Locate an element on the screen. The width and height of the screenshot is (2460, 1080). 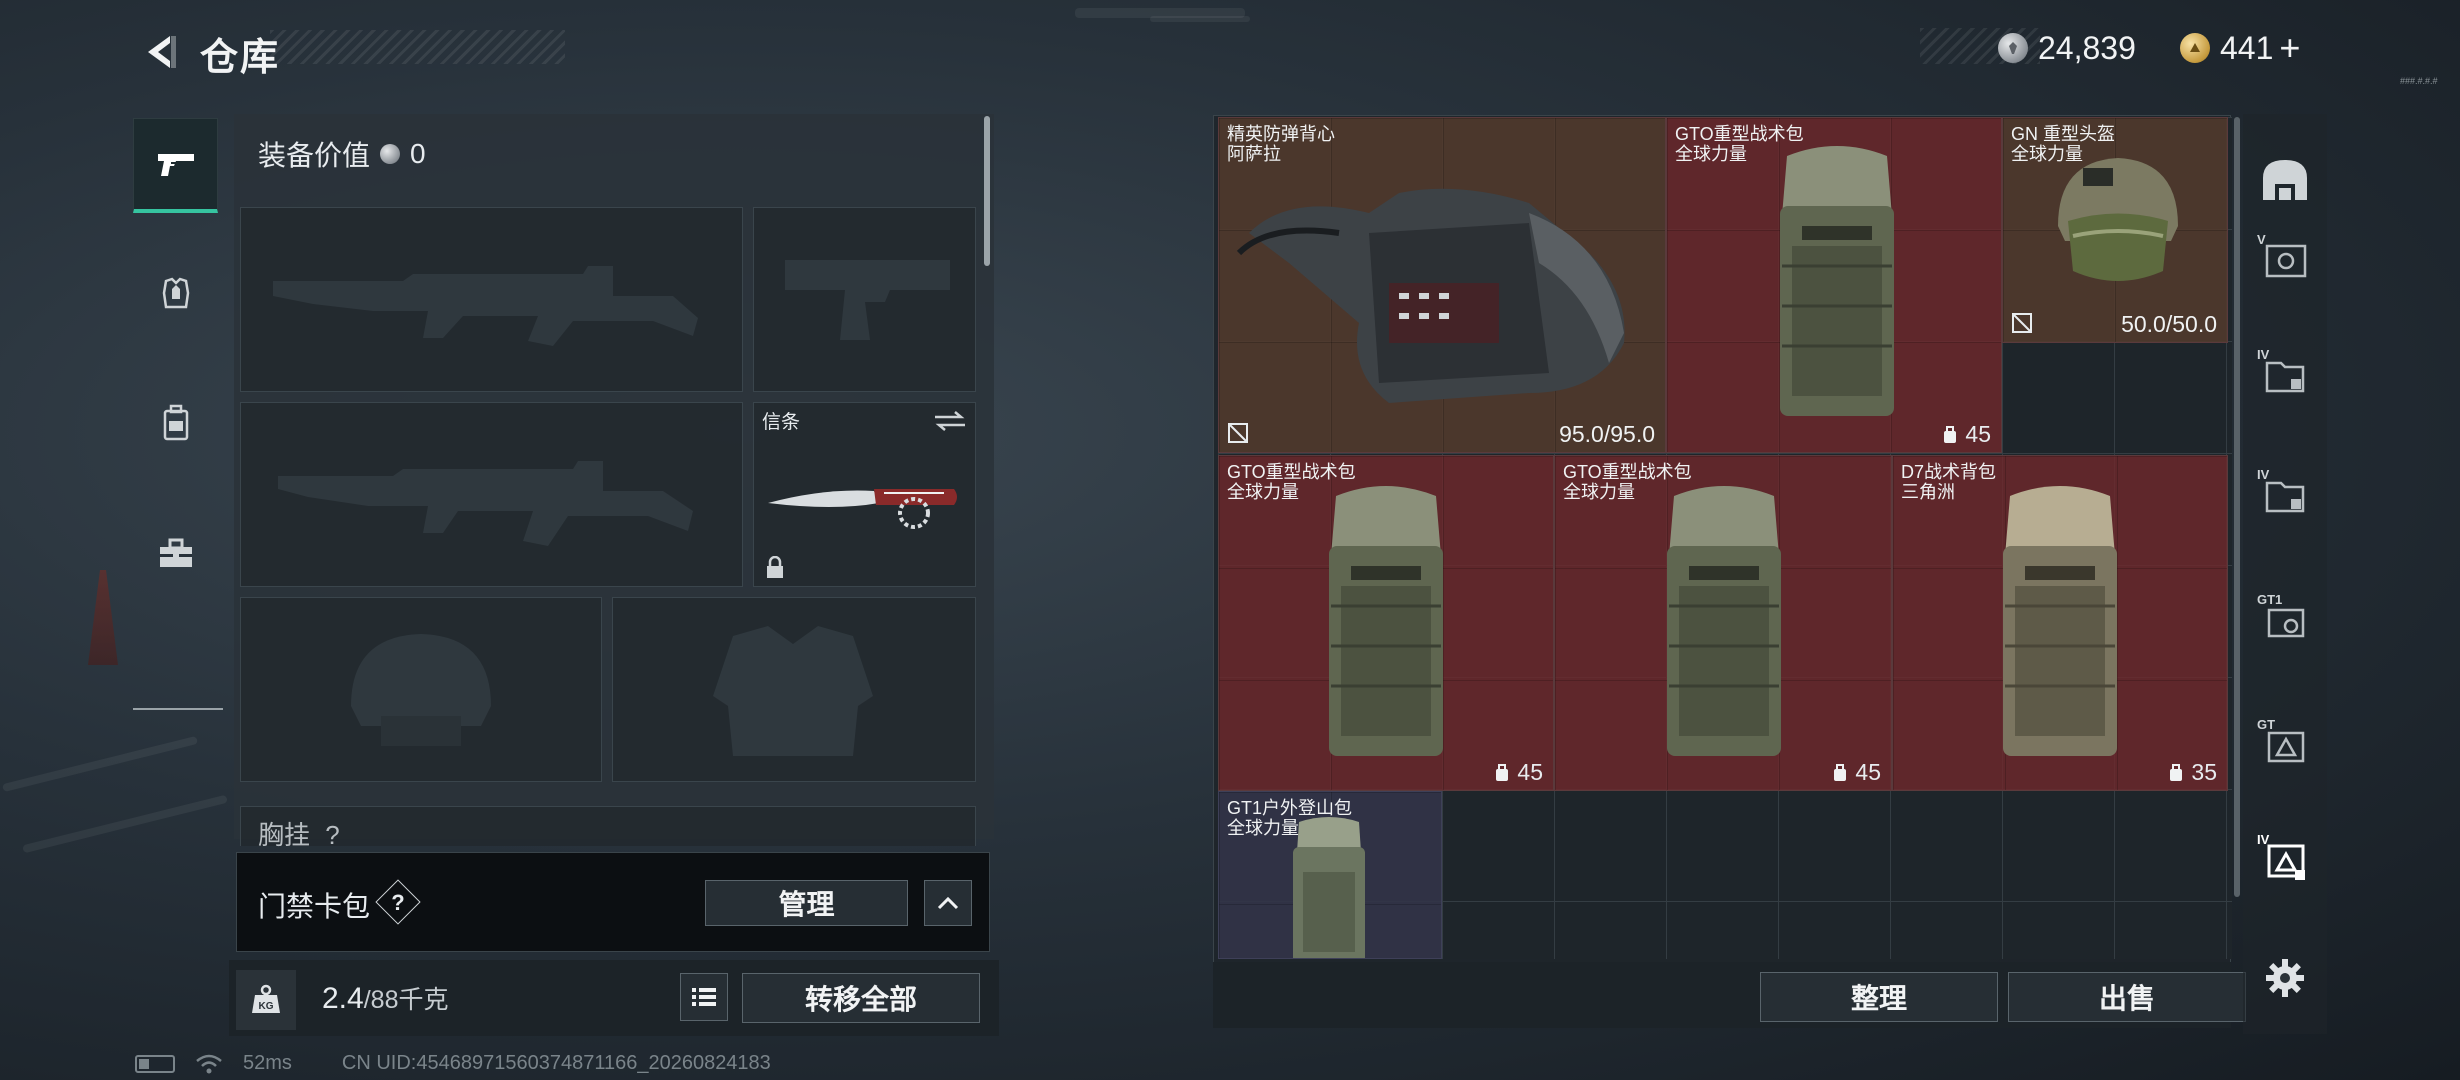
equipment-value: 装备价值 0 is located at coordinates (342, 154).